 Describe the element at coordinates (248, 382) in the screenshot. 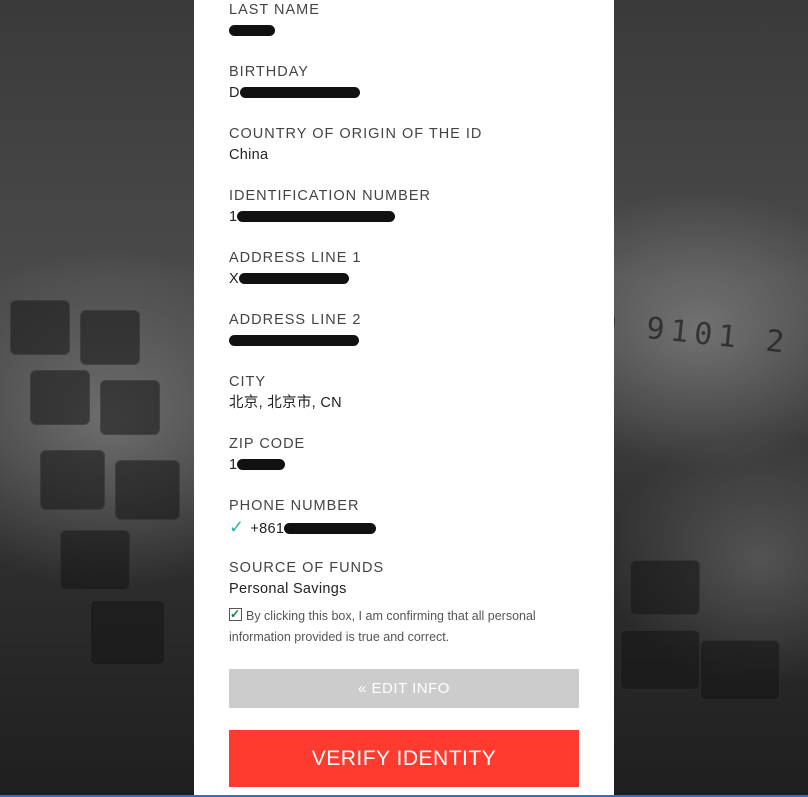

I see `field-label: CITY` at that location.